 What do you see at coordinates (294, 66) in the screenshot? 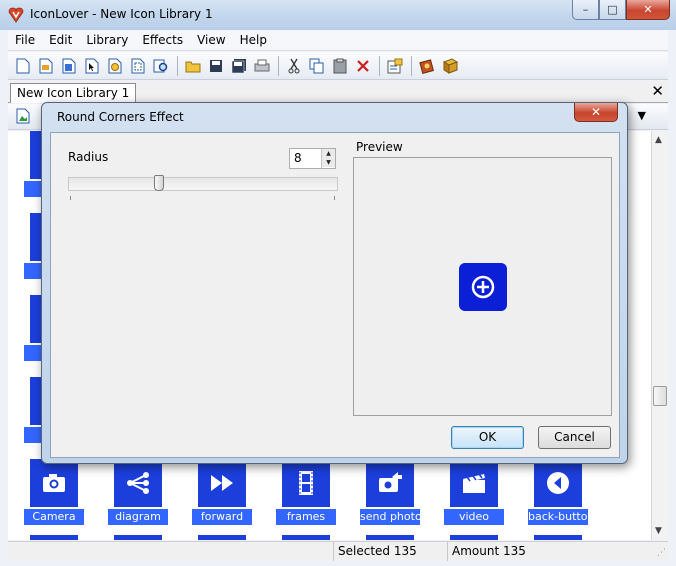
I see `cut-button` at bounding box center [294, 66].